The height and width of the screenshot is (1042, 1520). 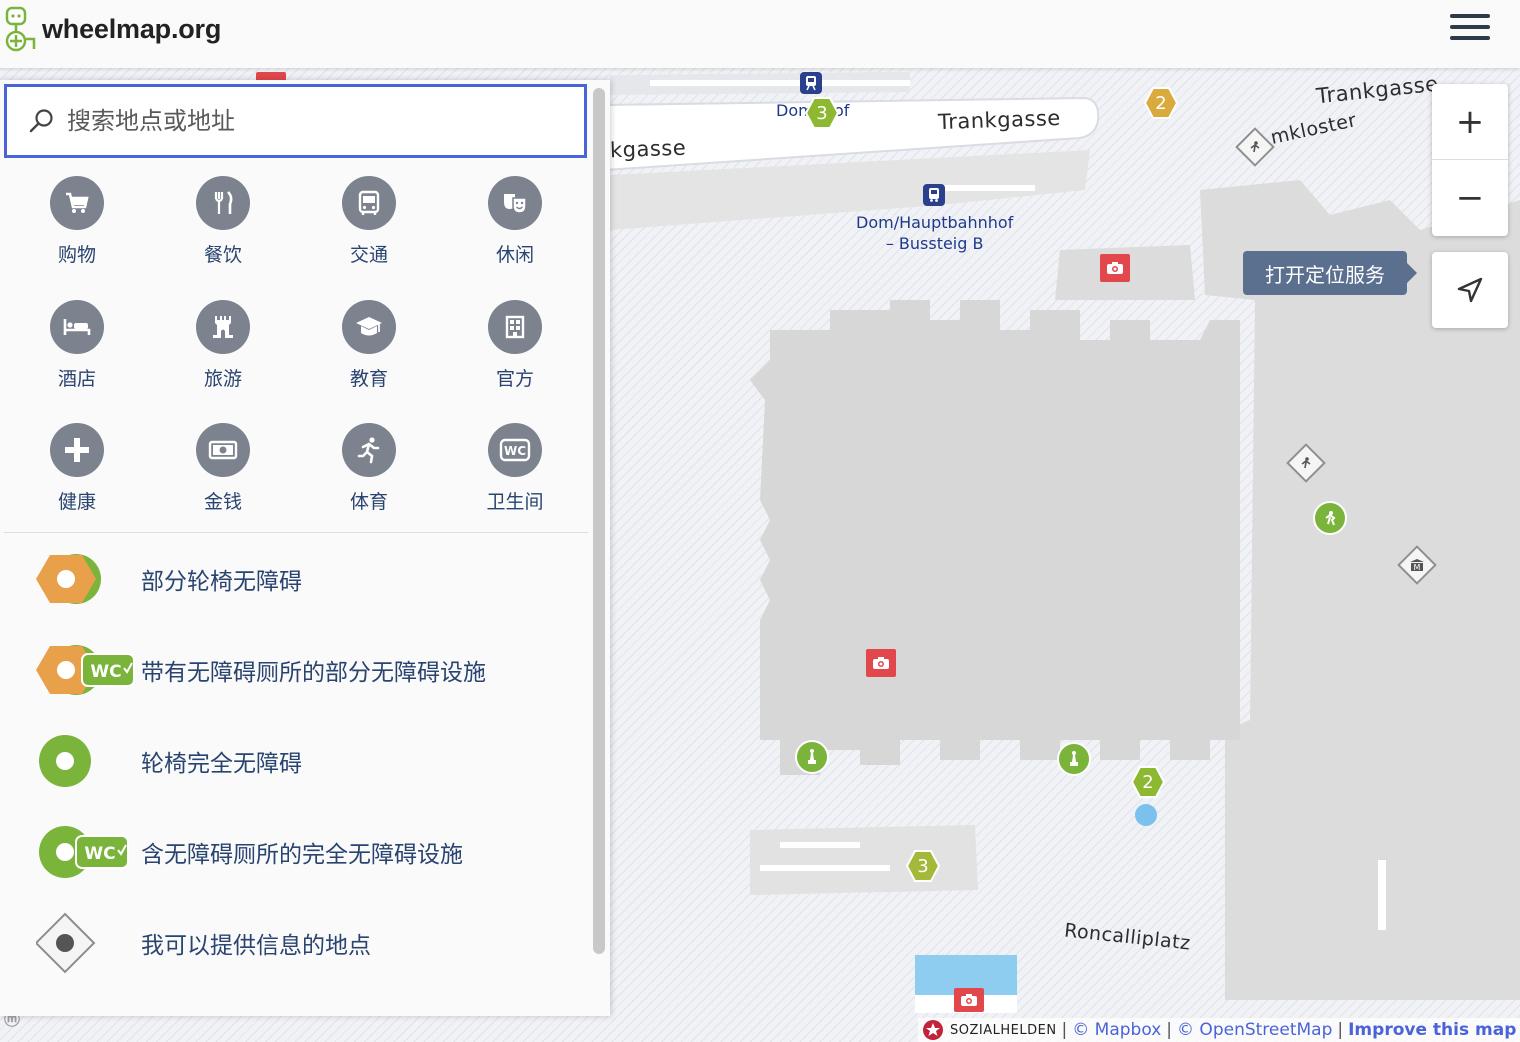 I want to click on legend-item-unknown: 我可以提供信息的地点, so click(x=310, y=943).